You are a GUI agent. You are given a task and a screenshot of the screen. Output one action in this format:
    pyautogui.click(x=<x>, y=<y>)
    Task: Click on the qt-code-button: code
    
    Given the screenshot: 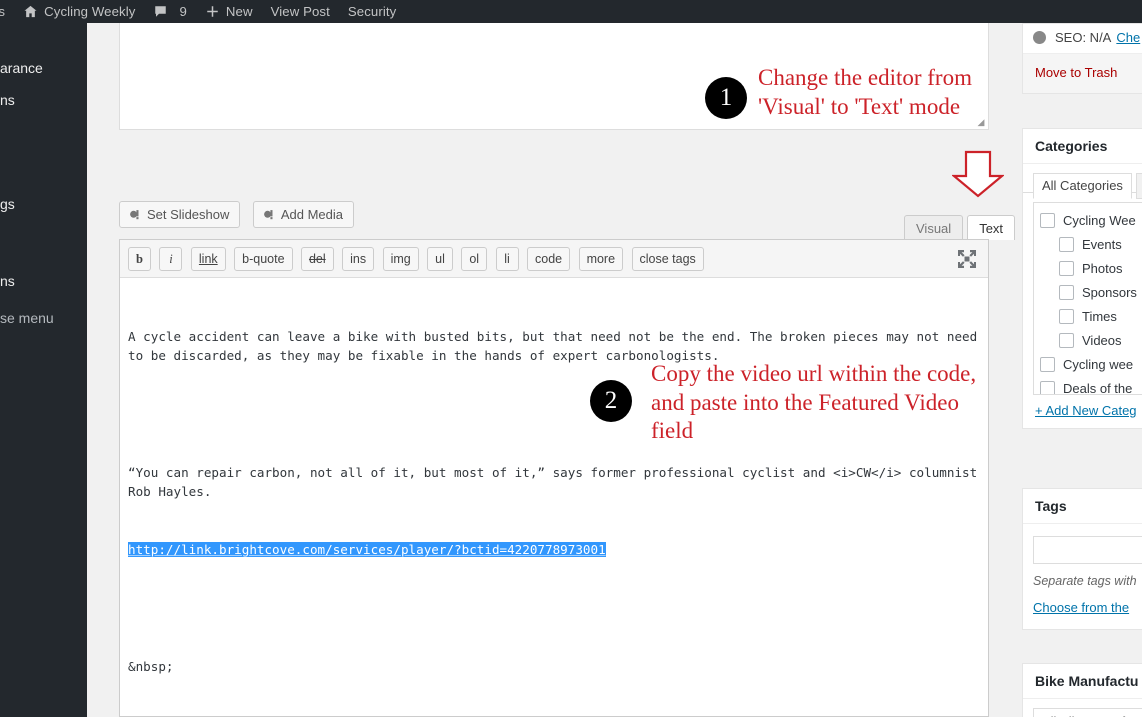 What is the action you would take?
    pyautogui.click(x=549, y=259)
    